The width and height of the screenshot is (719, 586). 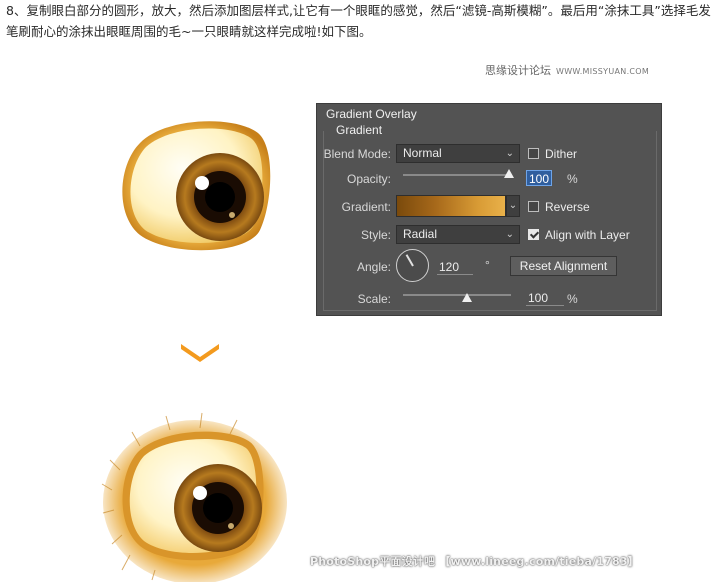 What do you see at coordinates (457, 175) in the screenshot?
I see `opacity-slider` at bounding box center [457, 175].